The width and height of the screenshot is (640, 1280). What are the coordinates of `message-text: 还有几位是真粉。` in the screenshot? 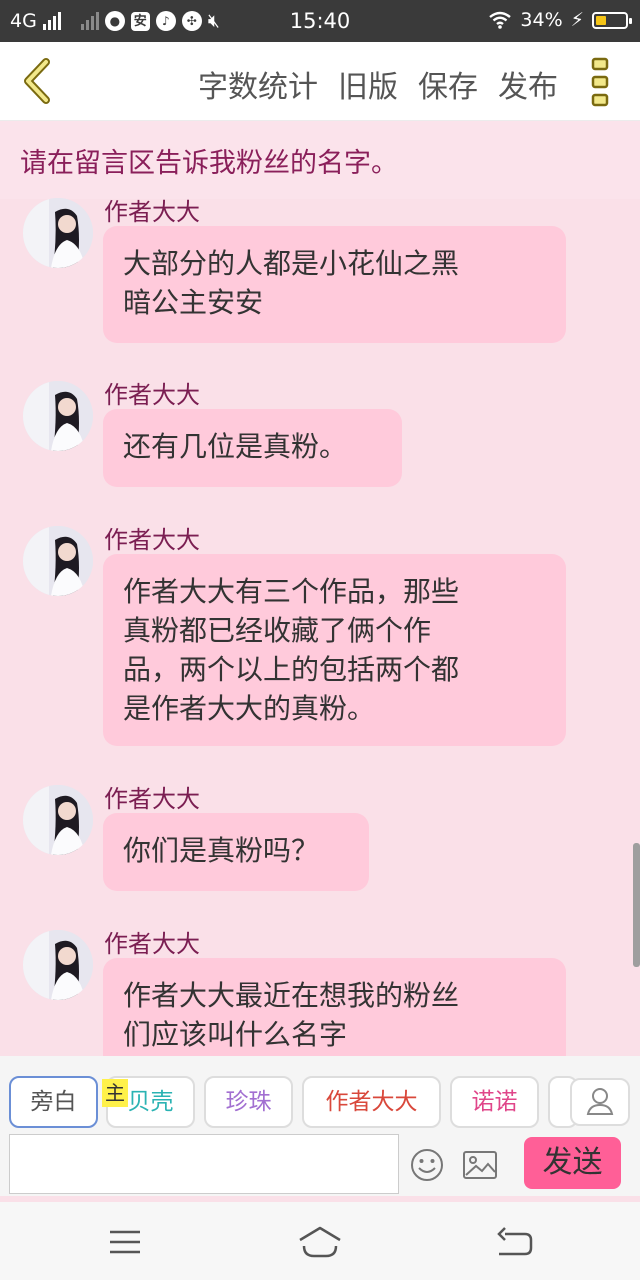 It's located at (235, 446).